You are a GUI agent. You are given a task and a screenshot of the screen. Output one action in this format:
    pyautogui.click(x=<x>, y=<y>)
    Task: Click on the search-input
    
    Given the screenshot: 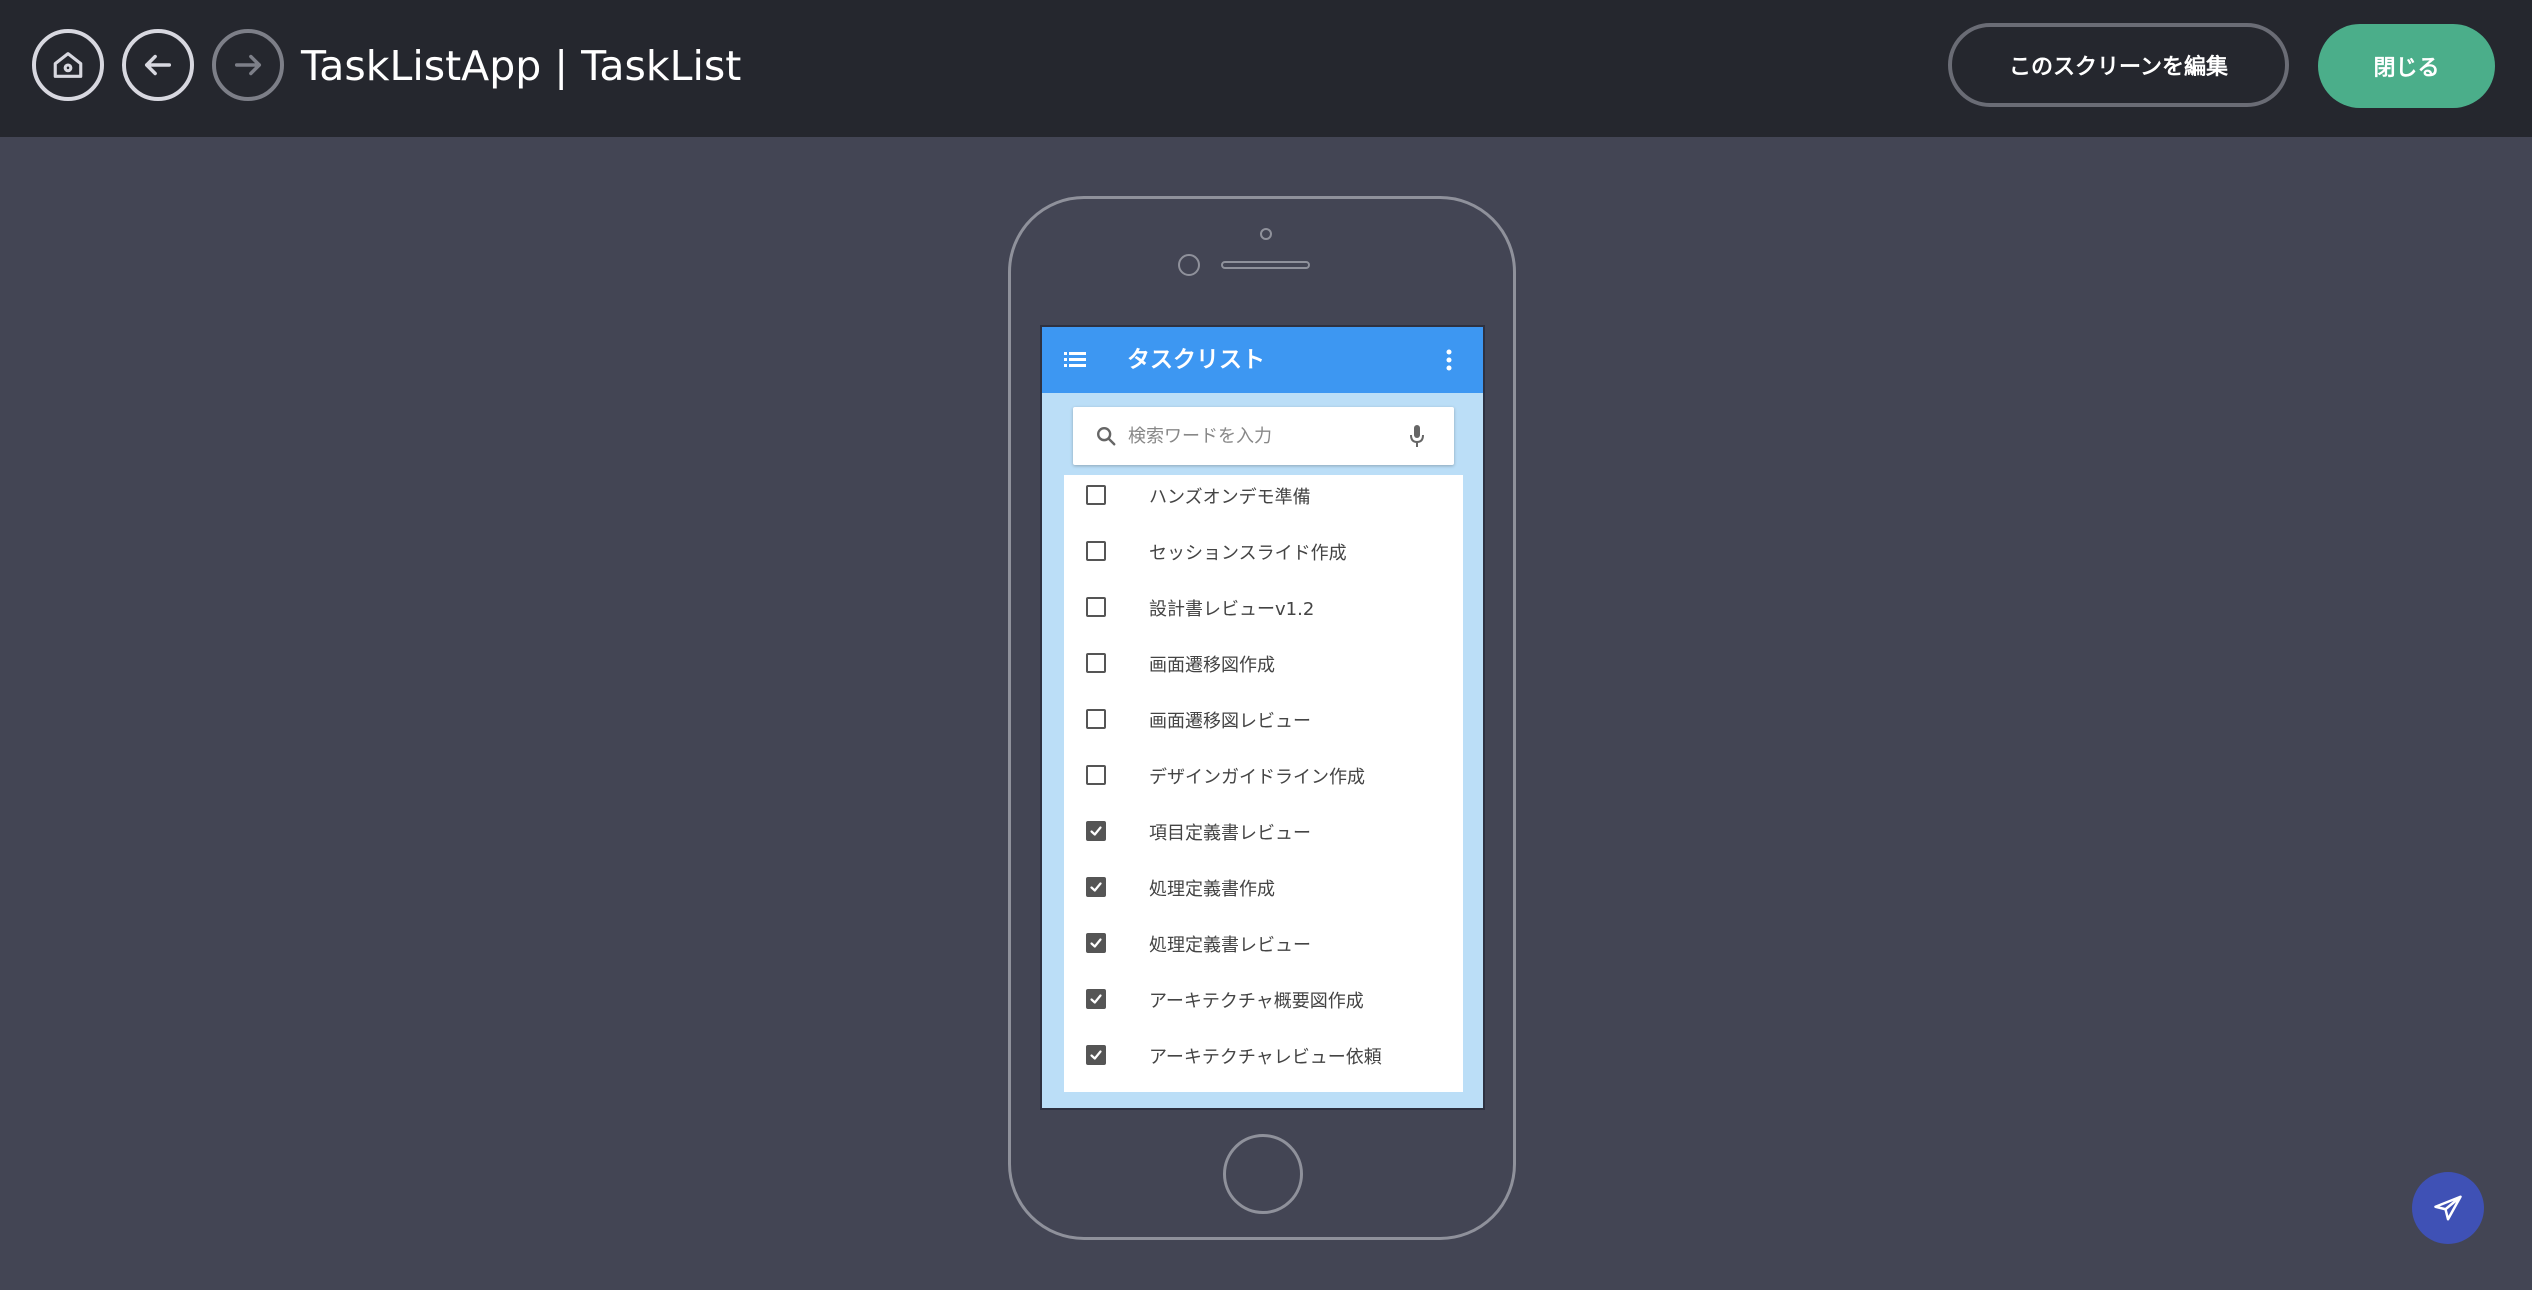 What is the action you would take?
    pyautogui.click(x=1263, y=436)
    